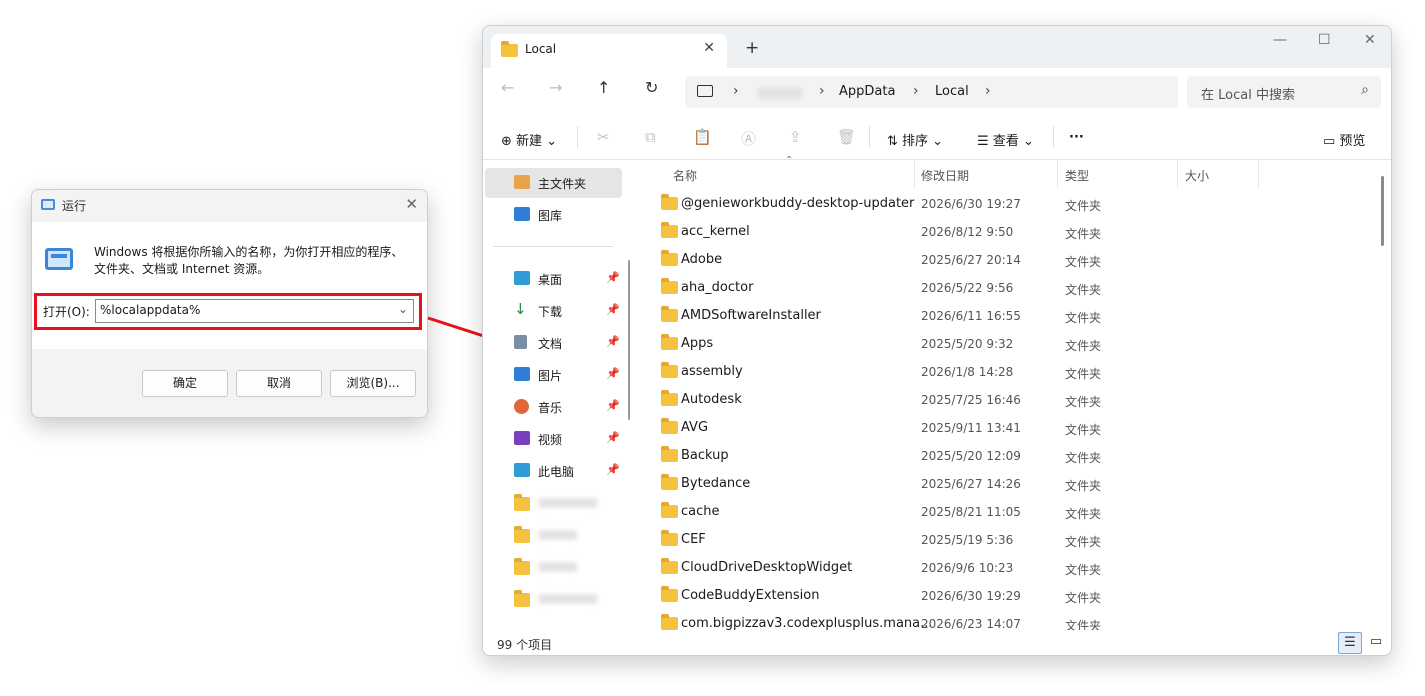  What do you see at coordinates (1284, 92) in the screenshot?
I see `search-input: 在 Local 中搜索 ⌕` at bounding box center [1284, 92].